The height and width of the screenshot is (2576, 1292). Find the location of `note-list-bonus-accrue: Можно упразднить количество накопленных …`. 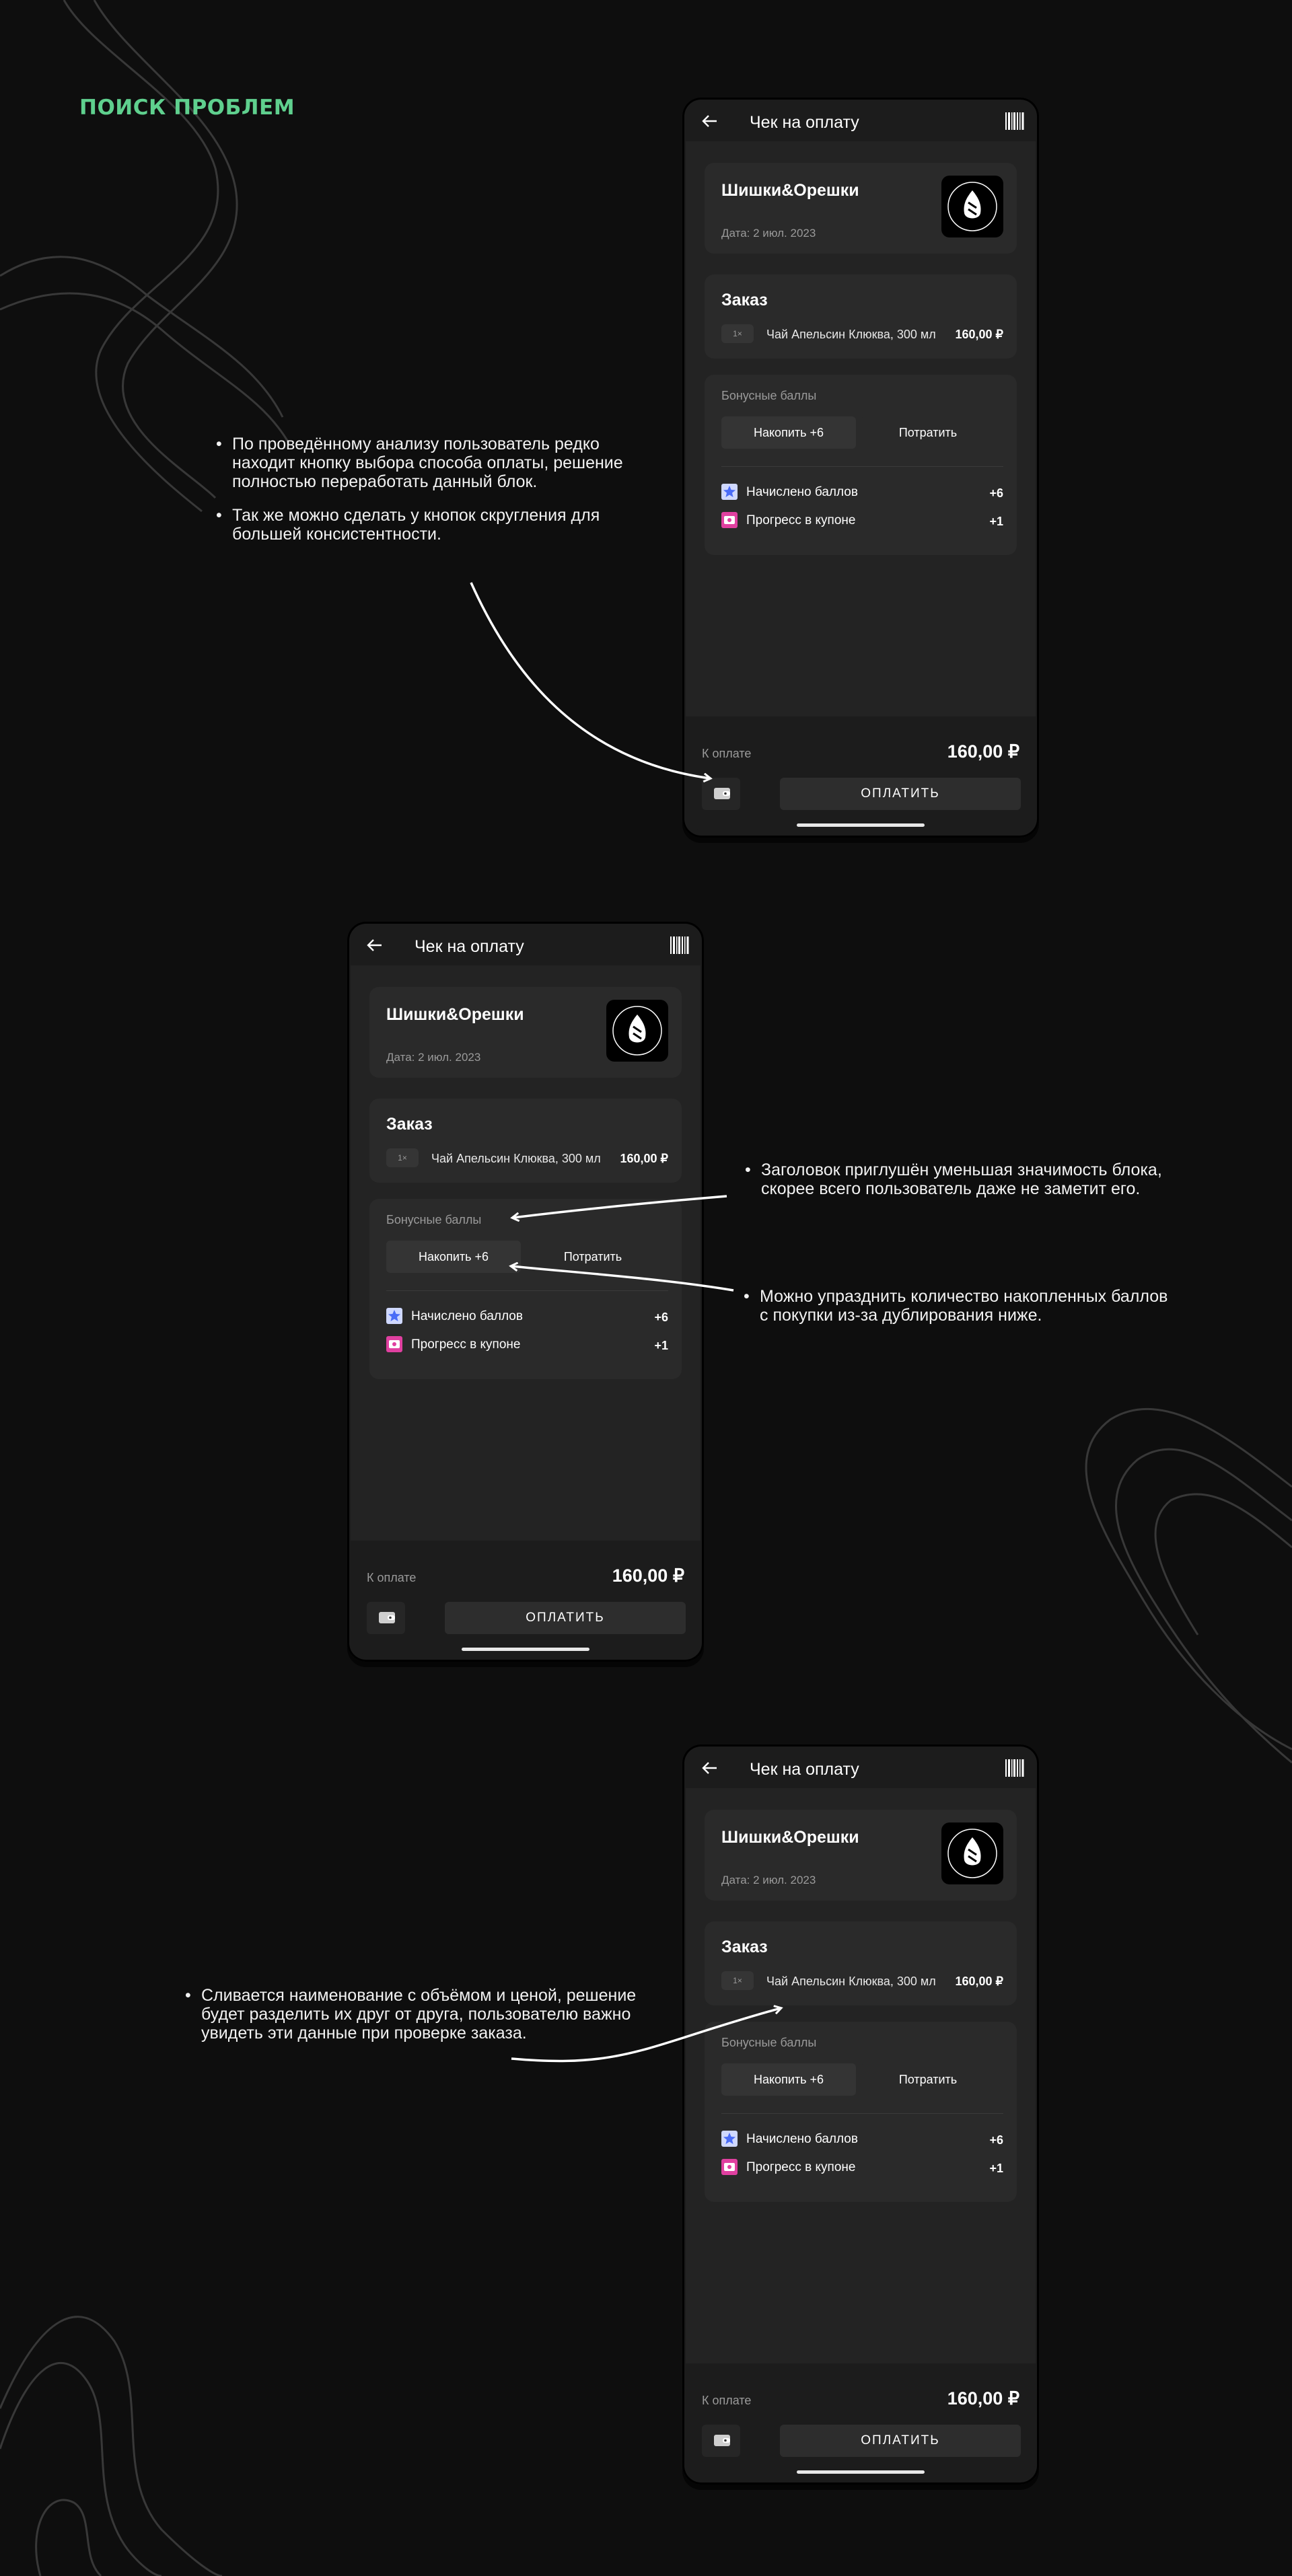

note-list-bonus-accrue: Можно упразднить количество накопленных … is located at coordinates (957, 1313).